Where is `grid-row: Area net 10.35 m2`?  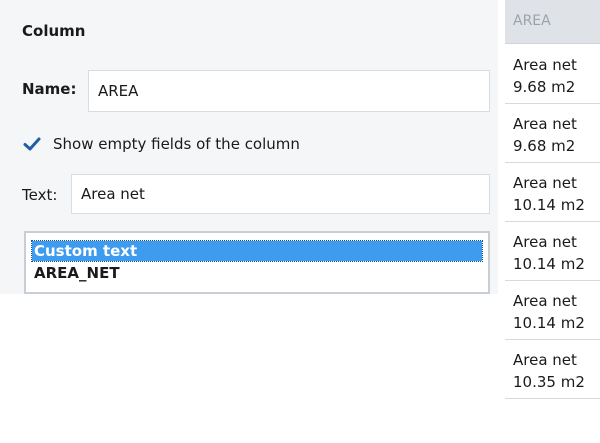 grid-row: Area net 10.35 m2 is located at coordinates (552, 369).